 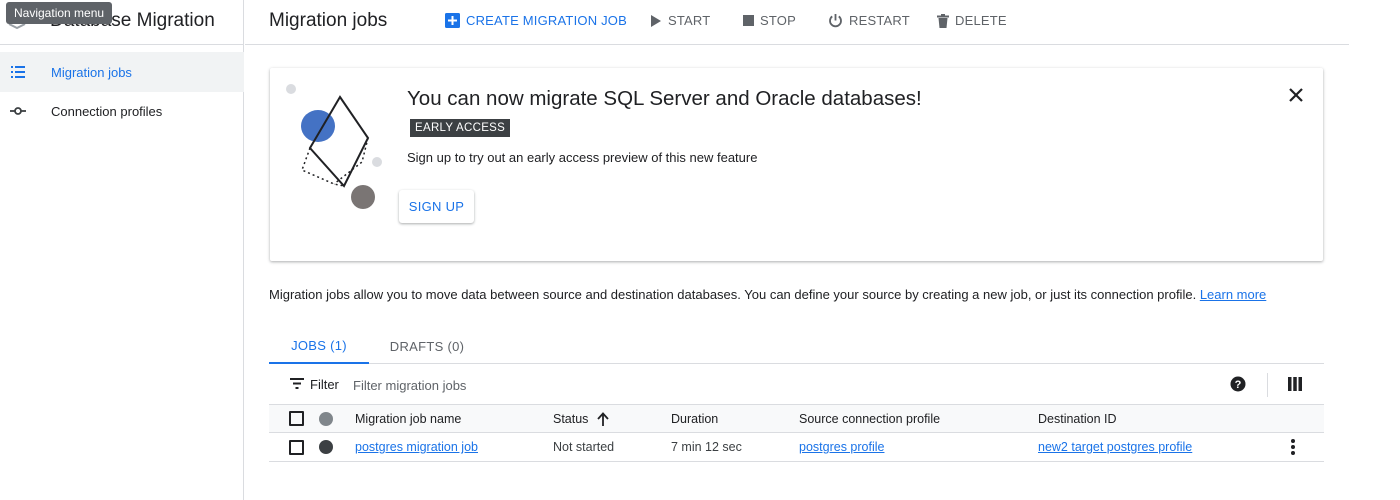 I want to click on destination-cell: new2 target postgres profile, so click(x=1115, y=447).